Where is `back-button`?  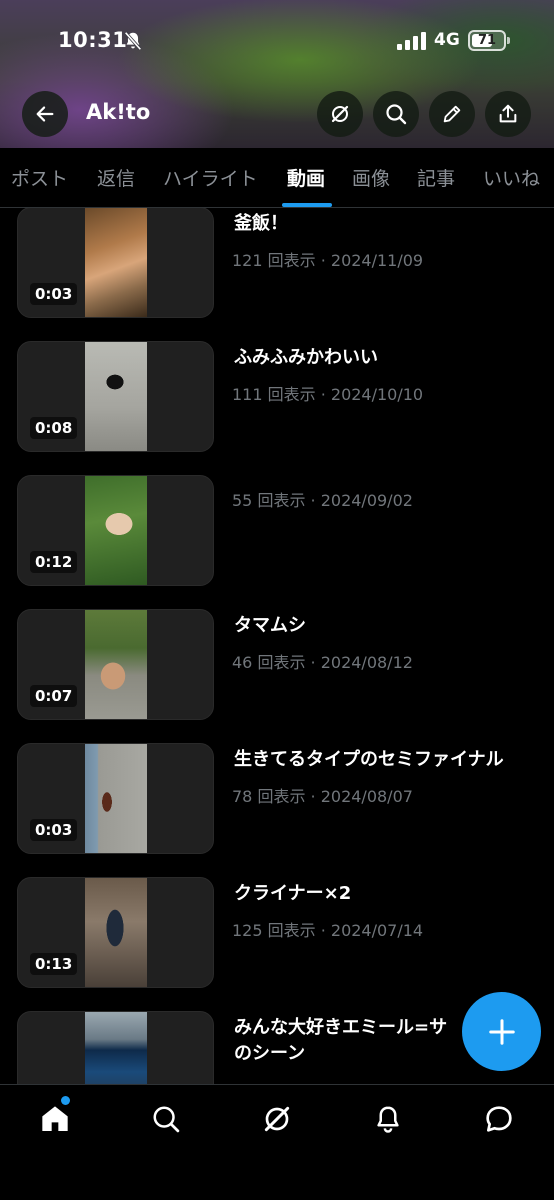
back-button is located at coordinates (45, 114).